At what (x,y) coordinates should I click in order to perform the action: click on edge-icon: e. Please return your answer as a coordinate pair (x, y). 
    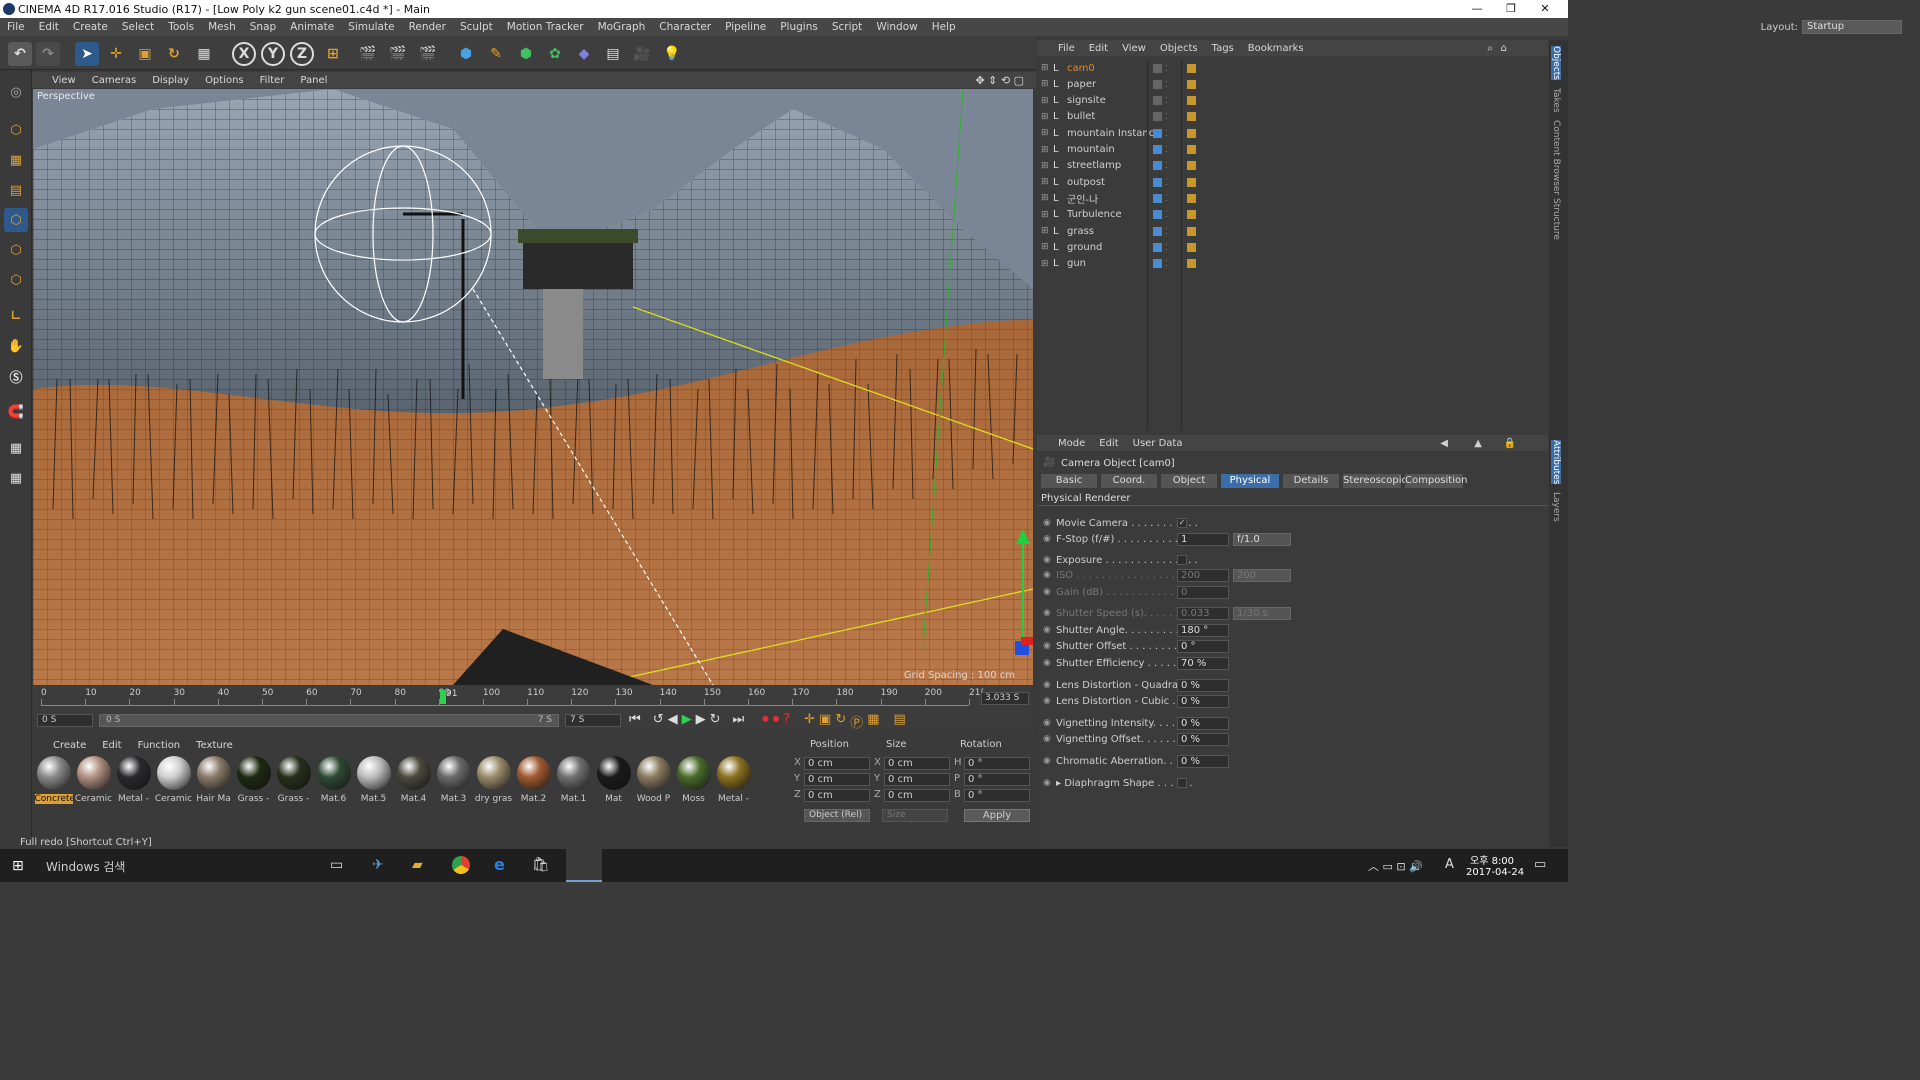
    Looking at the image, I should click on (499, 864).